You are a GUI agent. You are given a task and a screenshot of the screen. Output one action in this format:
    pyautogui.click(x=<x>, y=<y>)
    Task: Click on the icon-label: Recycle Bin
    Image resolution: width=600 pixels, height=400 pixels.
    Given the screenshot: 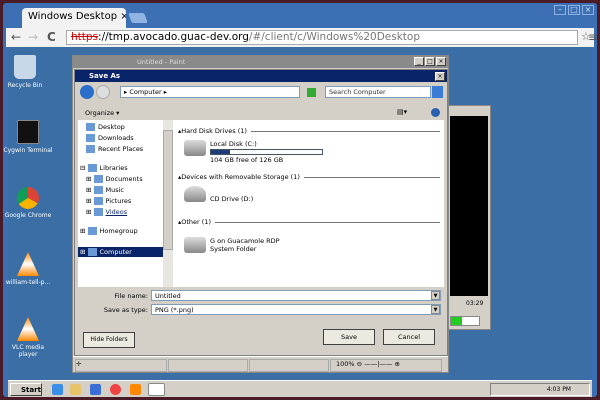 What is the action you would take?
    pyautogui.click(x=25, y=85)
    